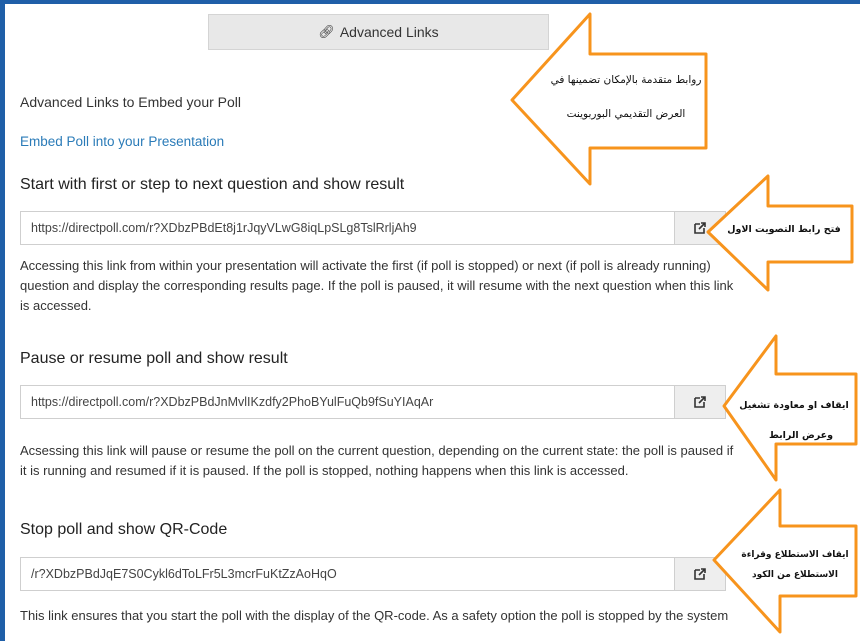 The width and height of the screenshot is (860, 641). Describe the element at coordinates (349, 402) in the screenshot. I see `pause-url-input` at that location.